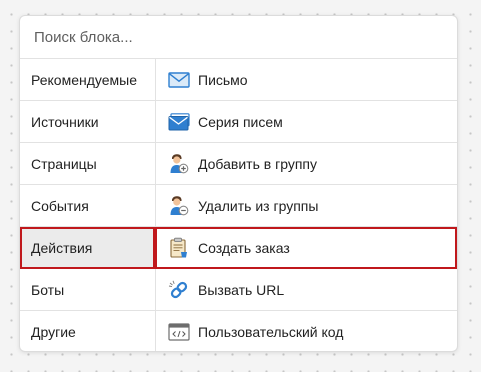 This screenshot has height=372, width=481. Describe the element at coordinates (84, 79) in the screenshot. I see `category-label: Рекомендуемые` at that location.